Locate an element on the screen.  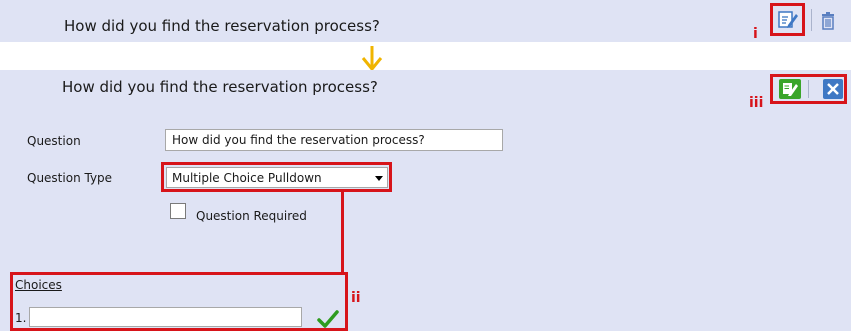
edit-icon is located at coordinates (788, 19).